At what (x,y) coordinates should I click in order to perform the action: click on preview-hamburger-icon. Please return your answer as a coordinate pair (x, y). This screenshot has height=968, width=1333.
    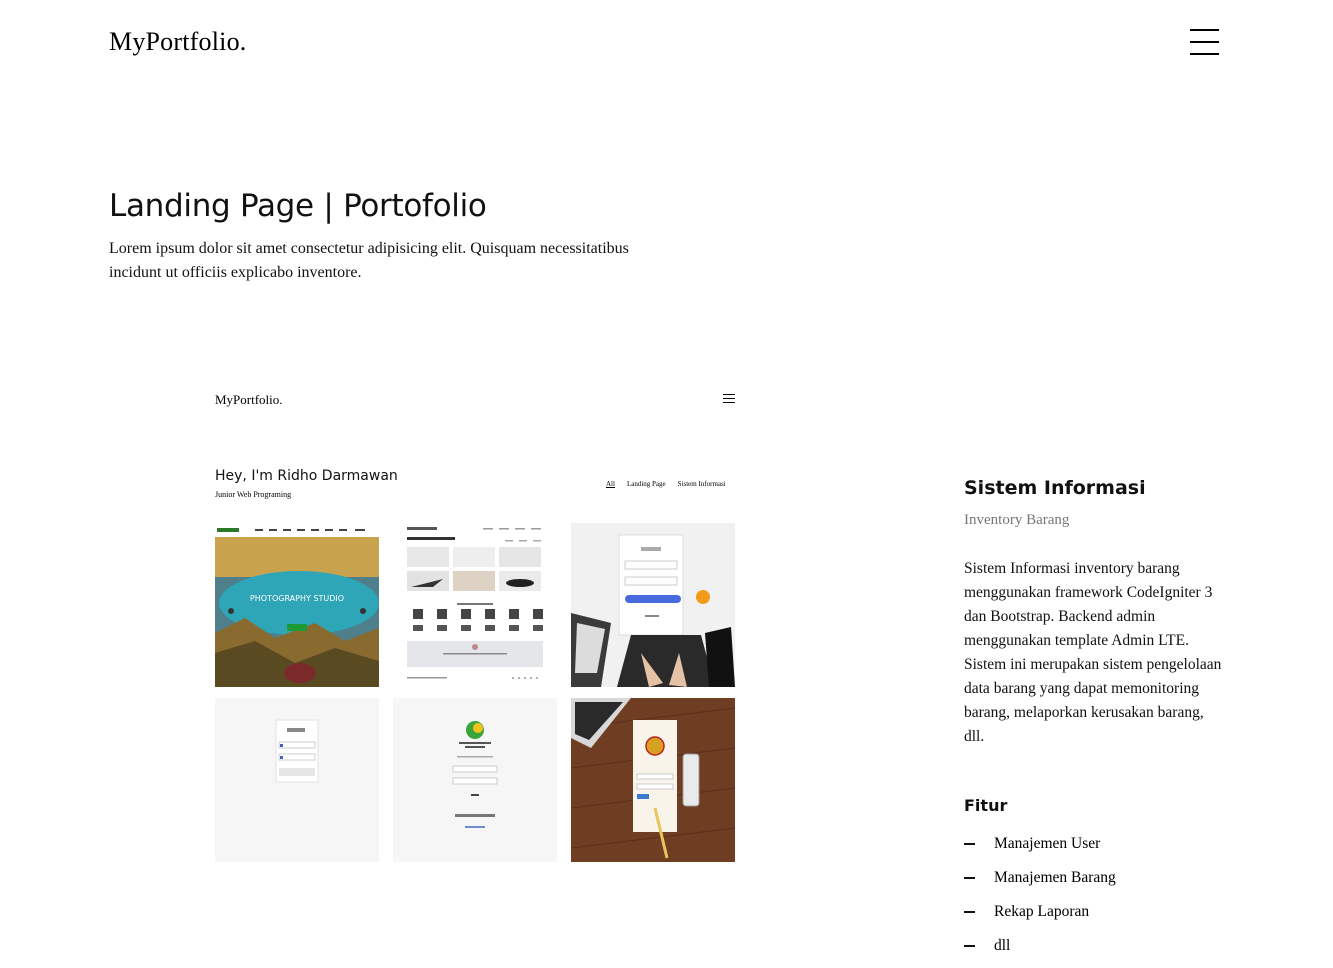
    Looking at the image, I should click on (729, 399).